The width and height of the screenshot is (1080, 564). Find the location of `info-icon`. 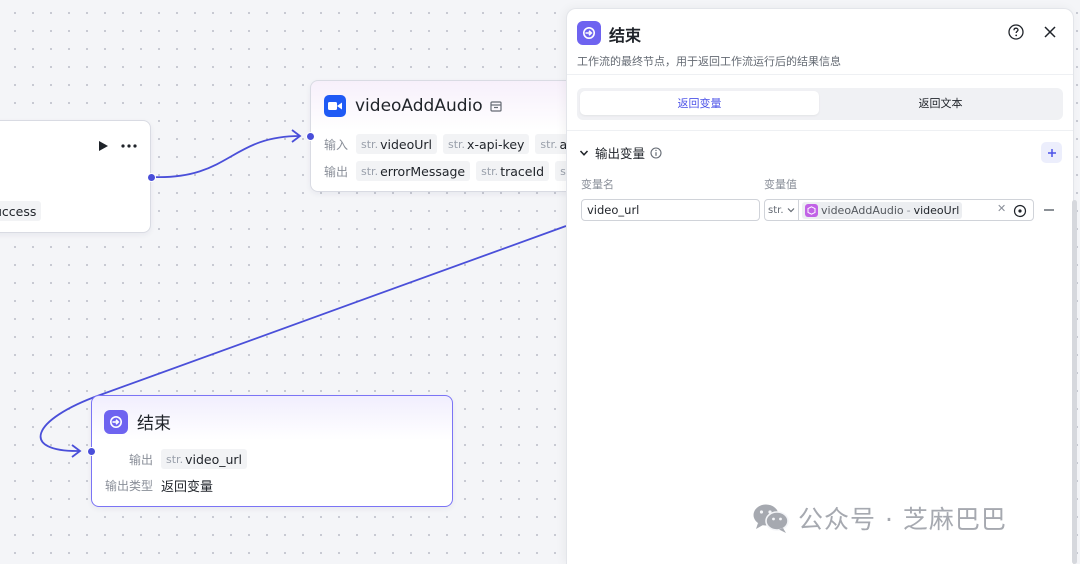

info-icon is located at coordinates (656, 152).